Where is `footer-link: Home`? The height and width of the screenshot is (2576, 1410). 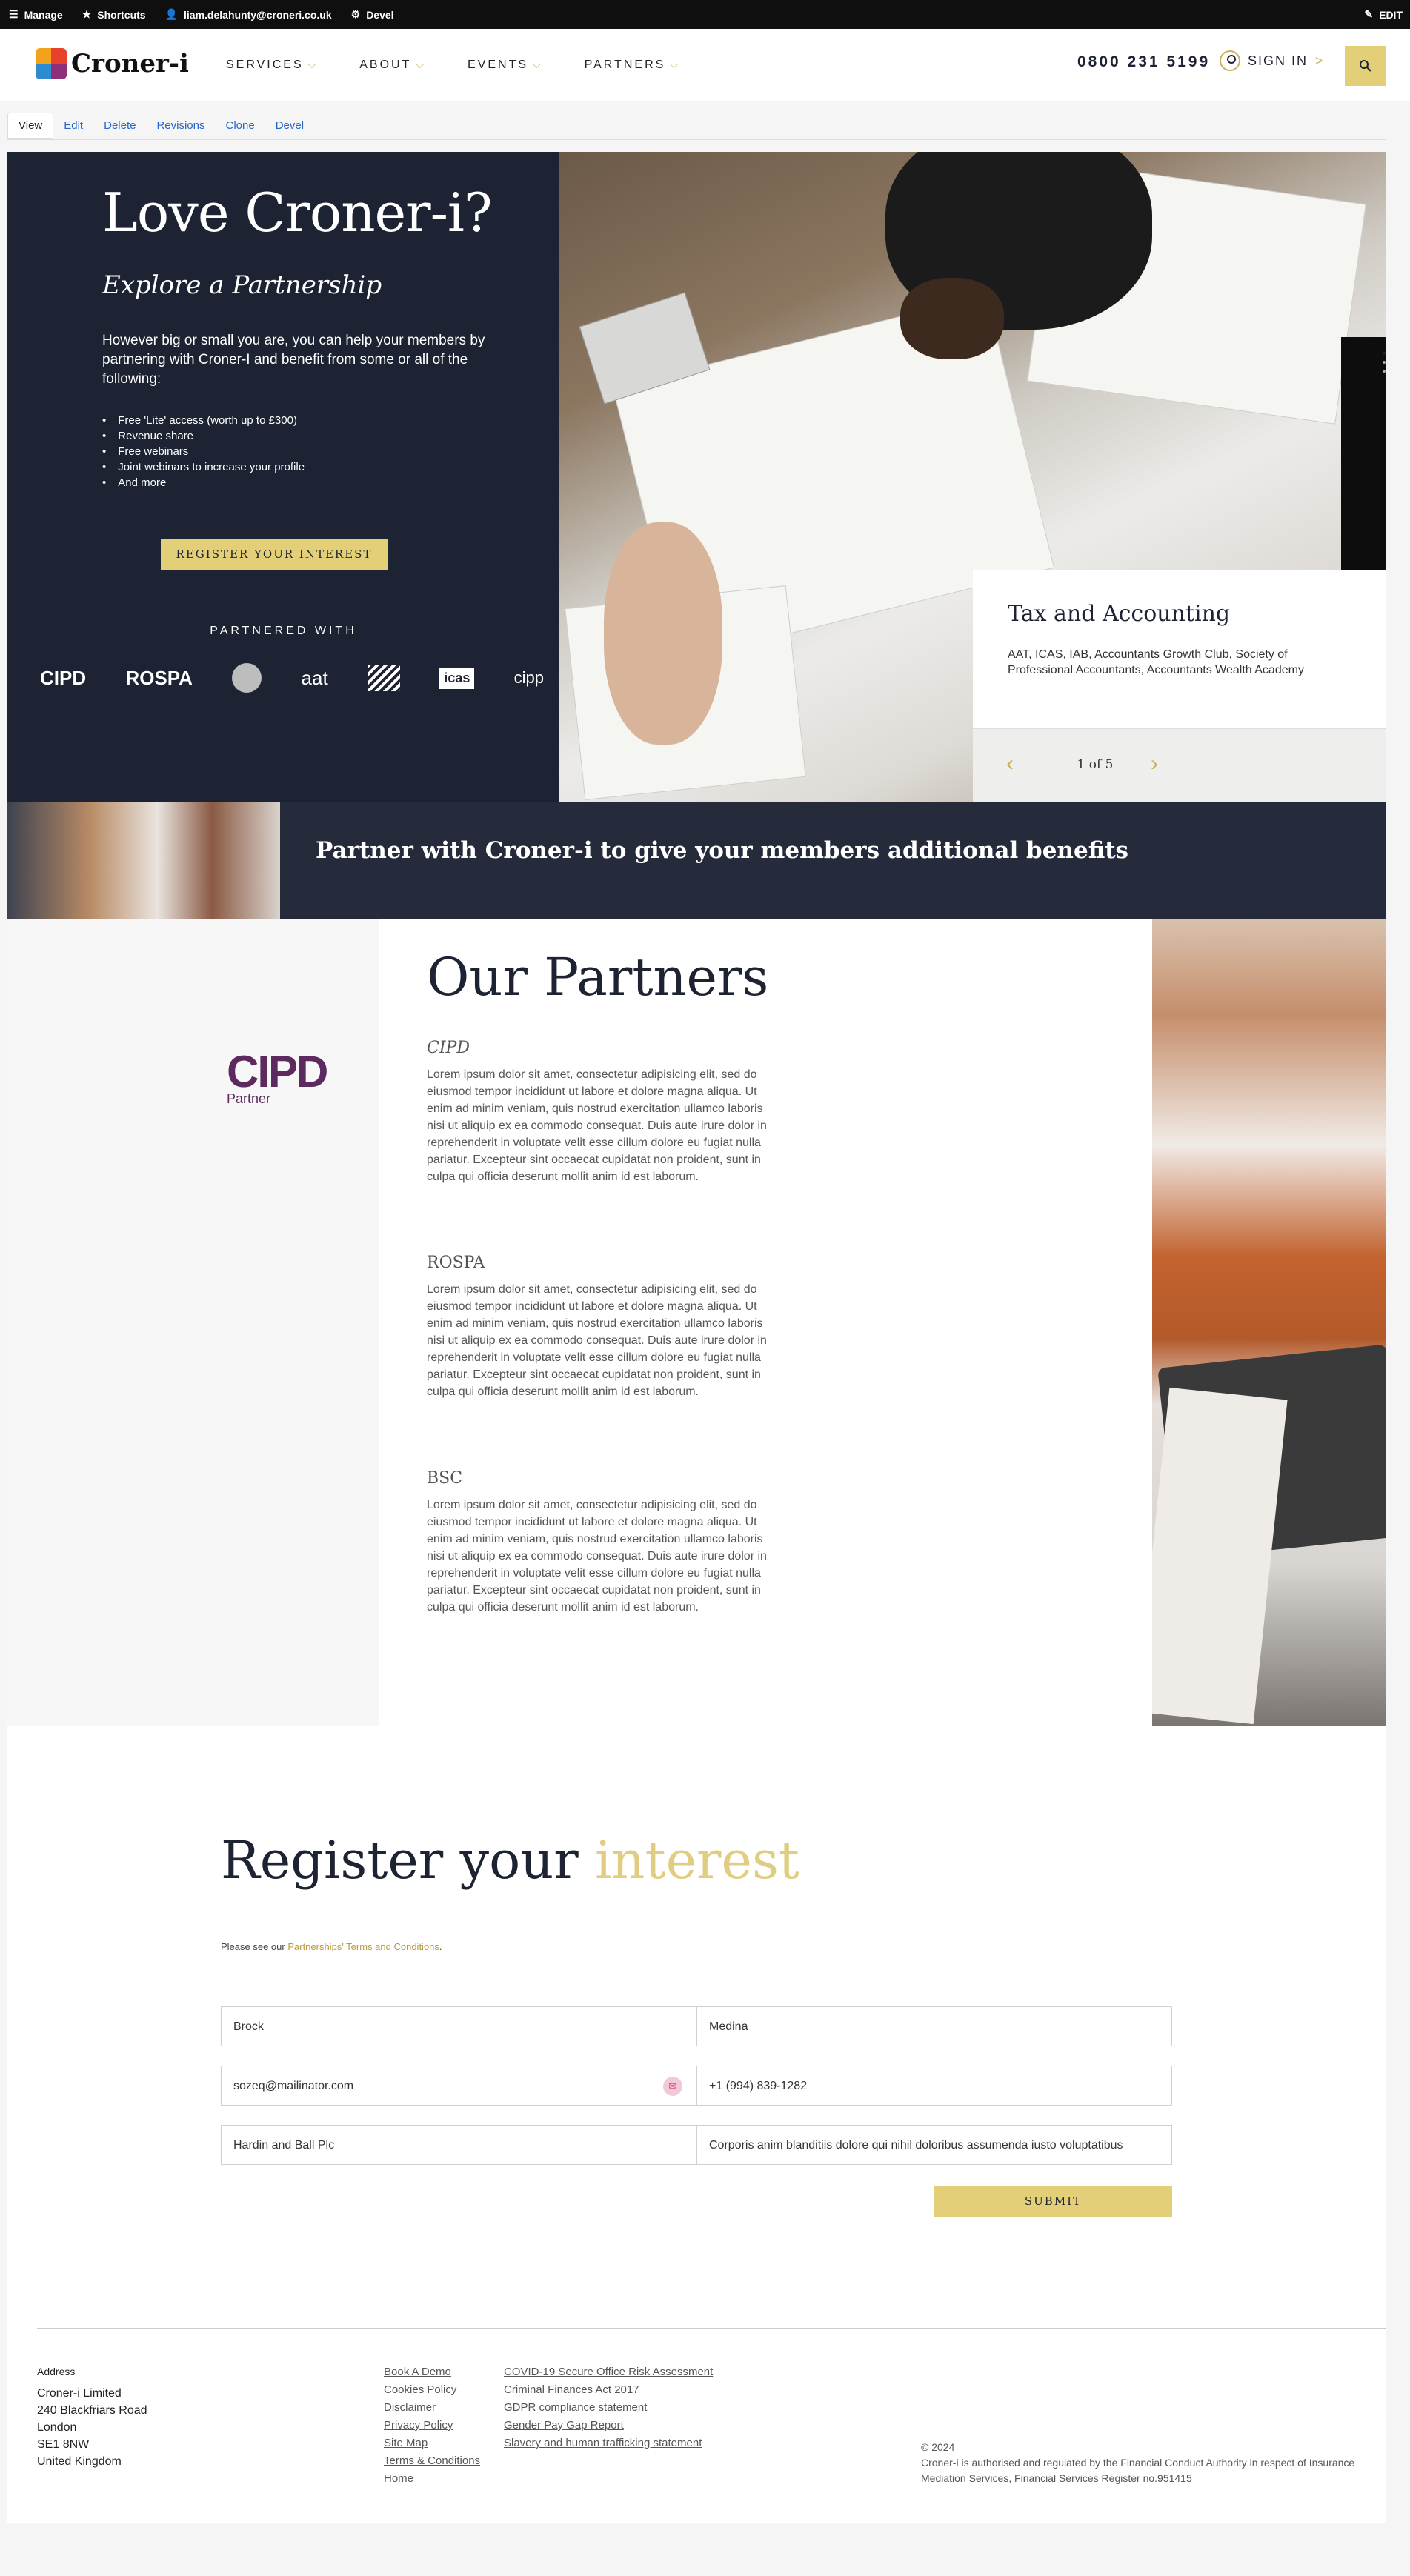 footer-link: Home is located at coordinates (432, 2479).